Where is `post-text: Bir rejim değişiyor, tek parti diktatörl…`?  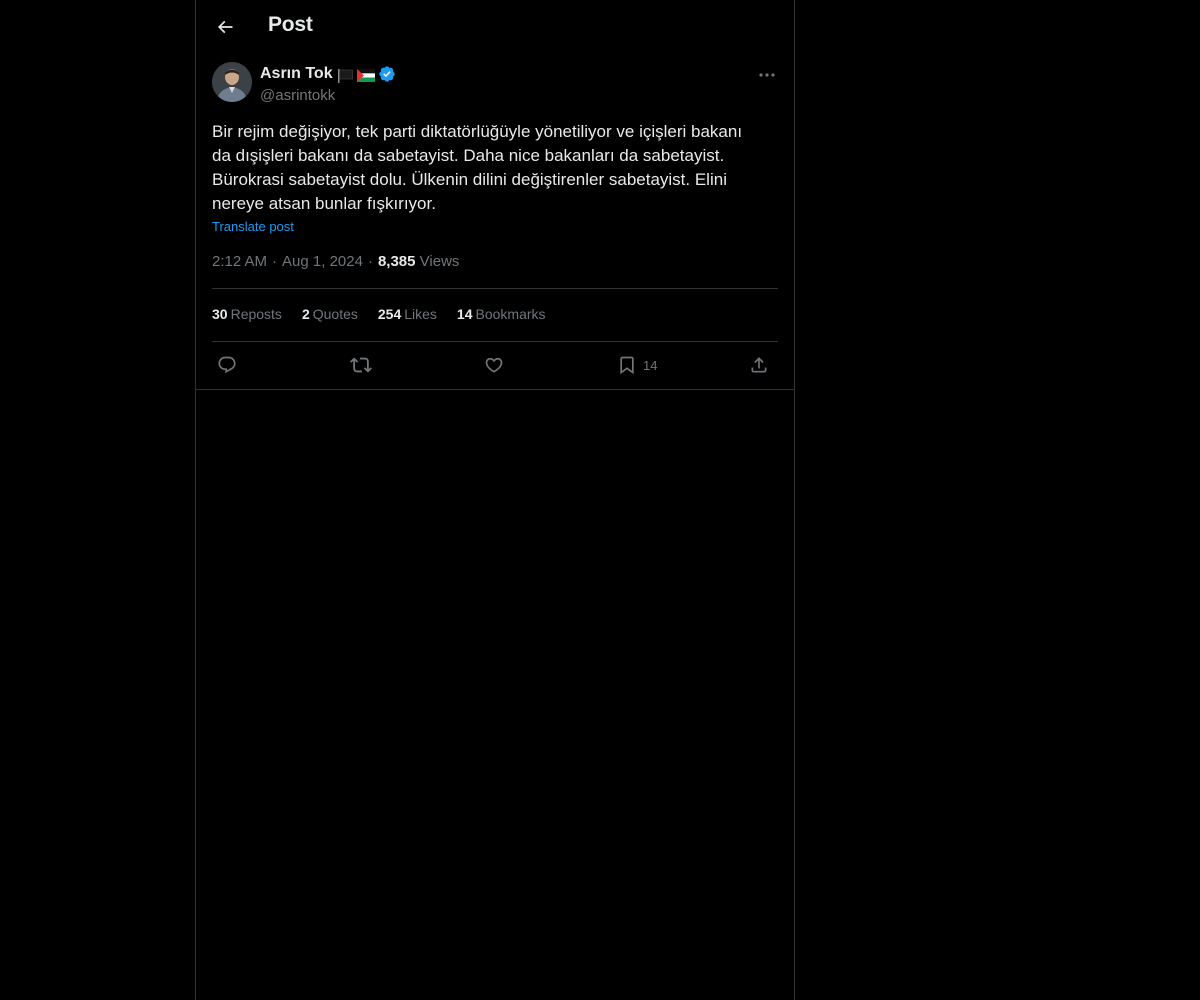
post-text: Bir rejim değişiyor, tek parti diktatörl… is located at coordinates (477, 167).